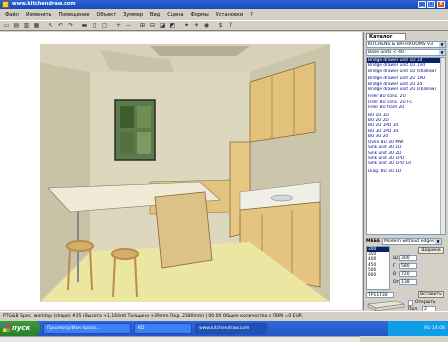  I want to click on undo-icon: ↶, so click(60, 25).